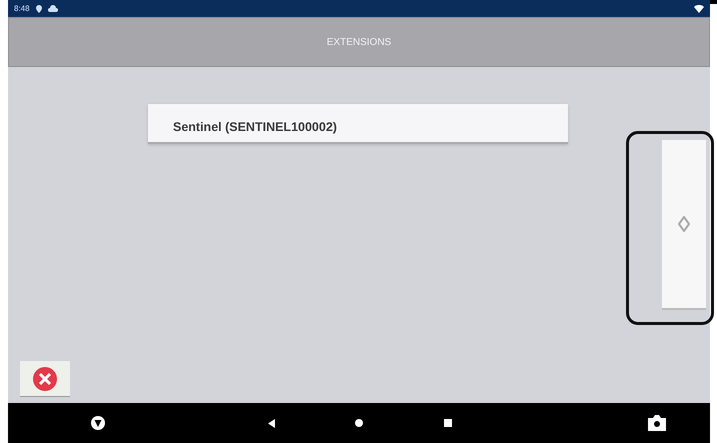  Describe the element at coordinates (358, 124) in the screenshot. I see `input-field: Sentinel (SENTINEL100002)` at that location.